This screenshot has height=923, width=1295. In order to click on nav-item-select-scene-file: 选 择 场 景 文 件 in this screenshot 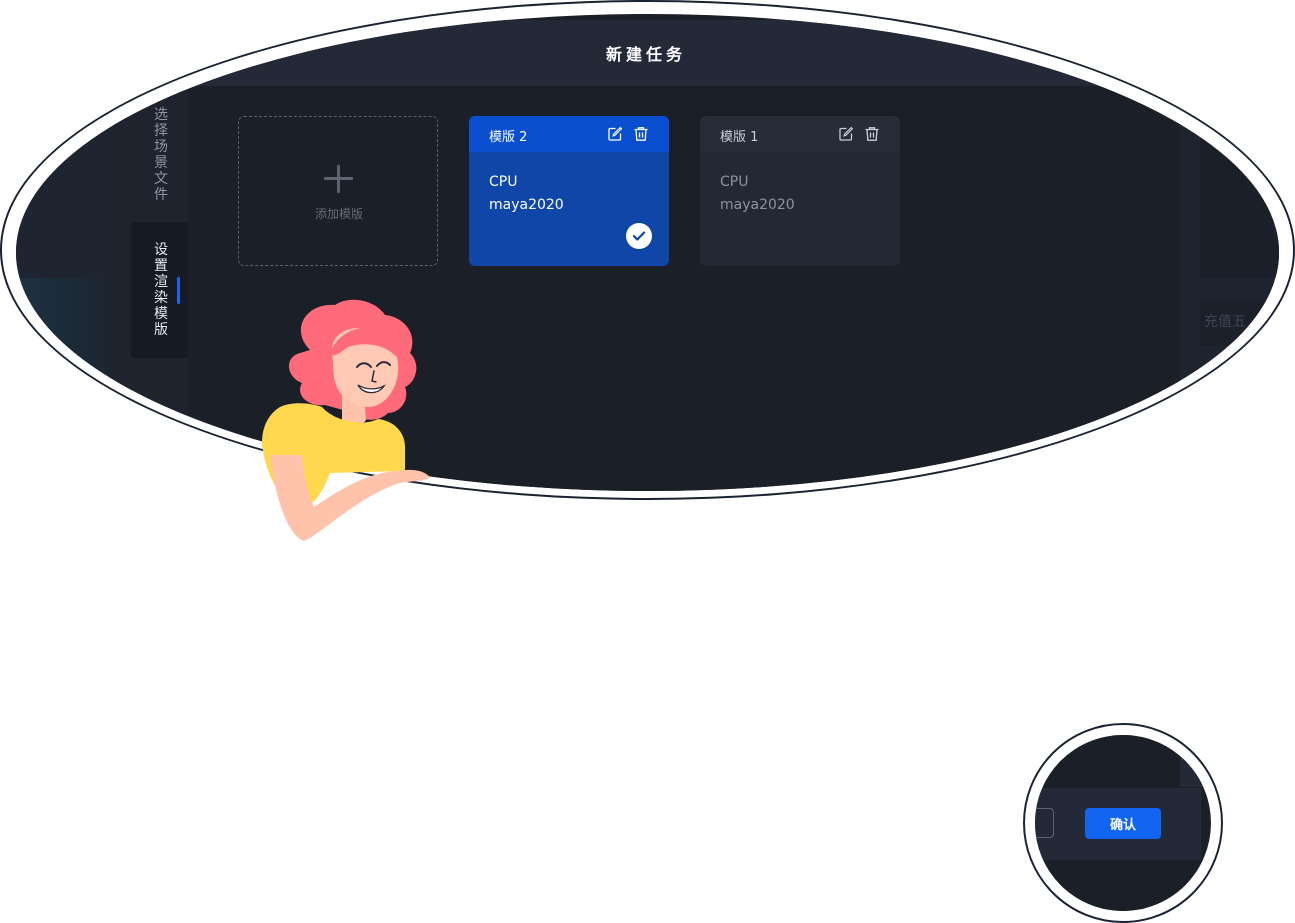, I will do `click(161, 155)`.